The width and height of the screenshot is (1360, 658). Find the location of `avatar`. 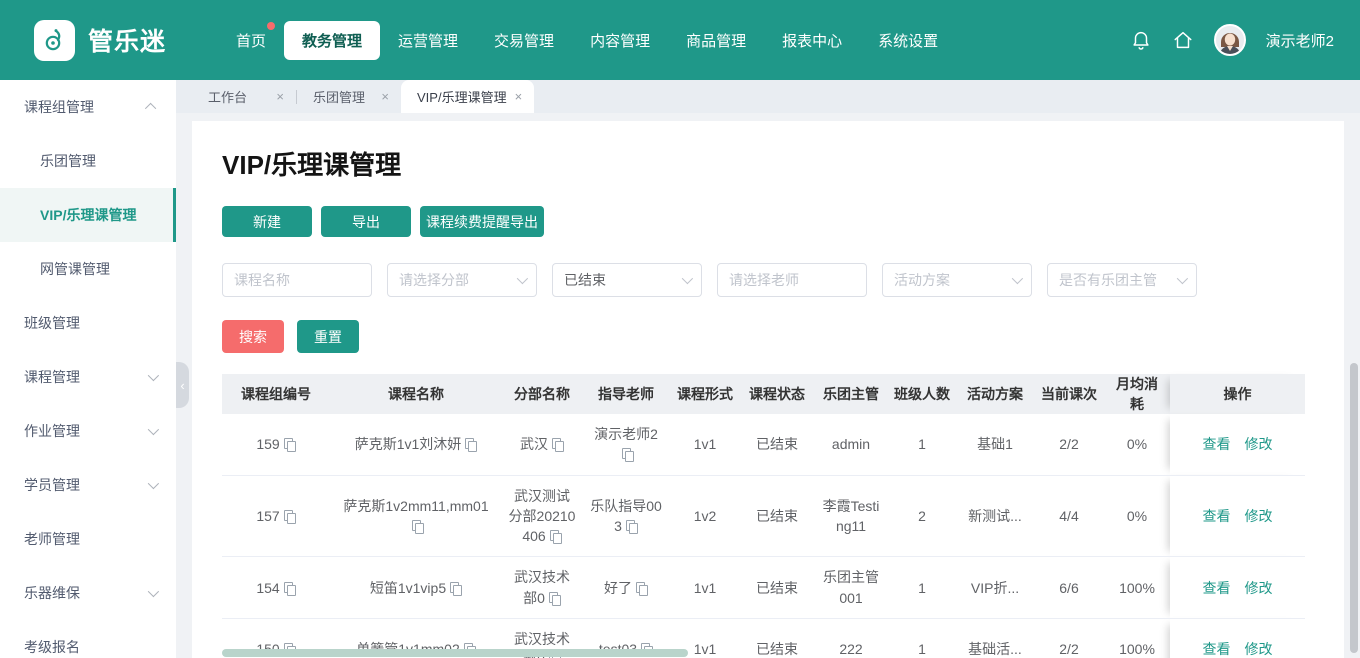

avatar is located at coordinates (1229, 40).